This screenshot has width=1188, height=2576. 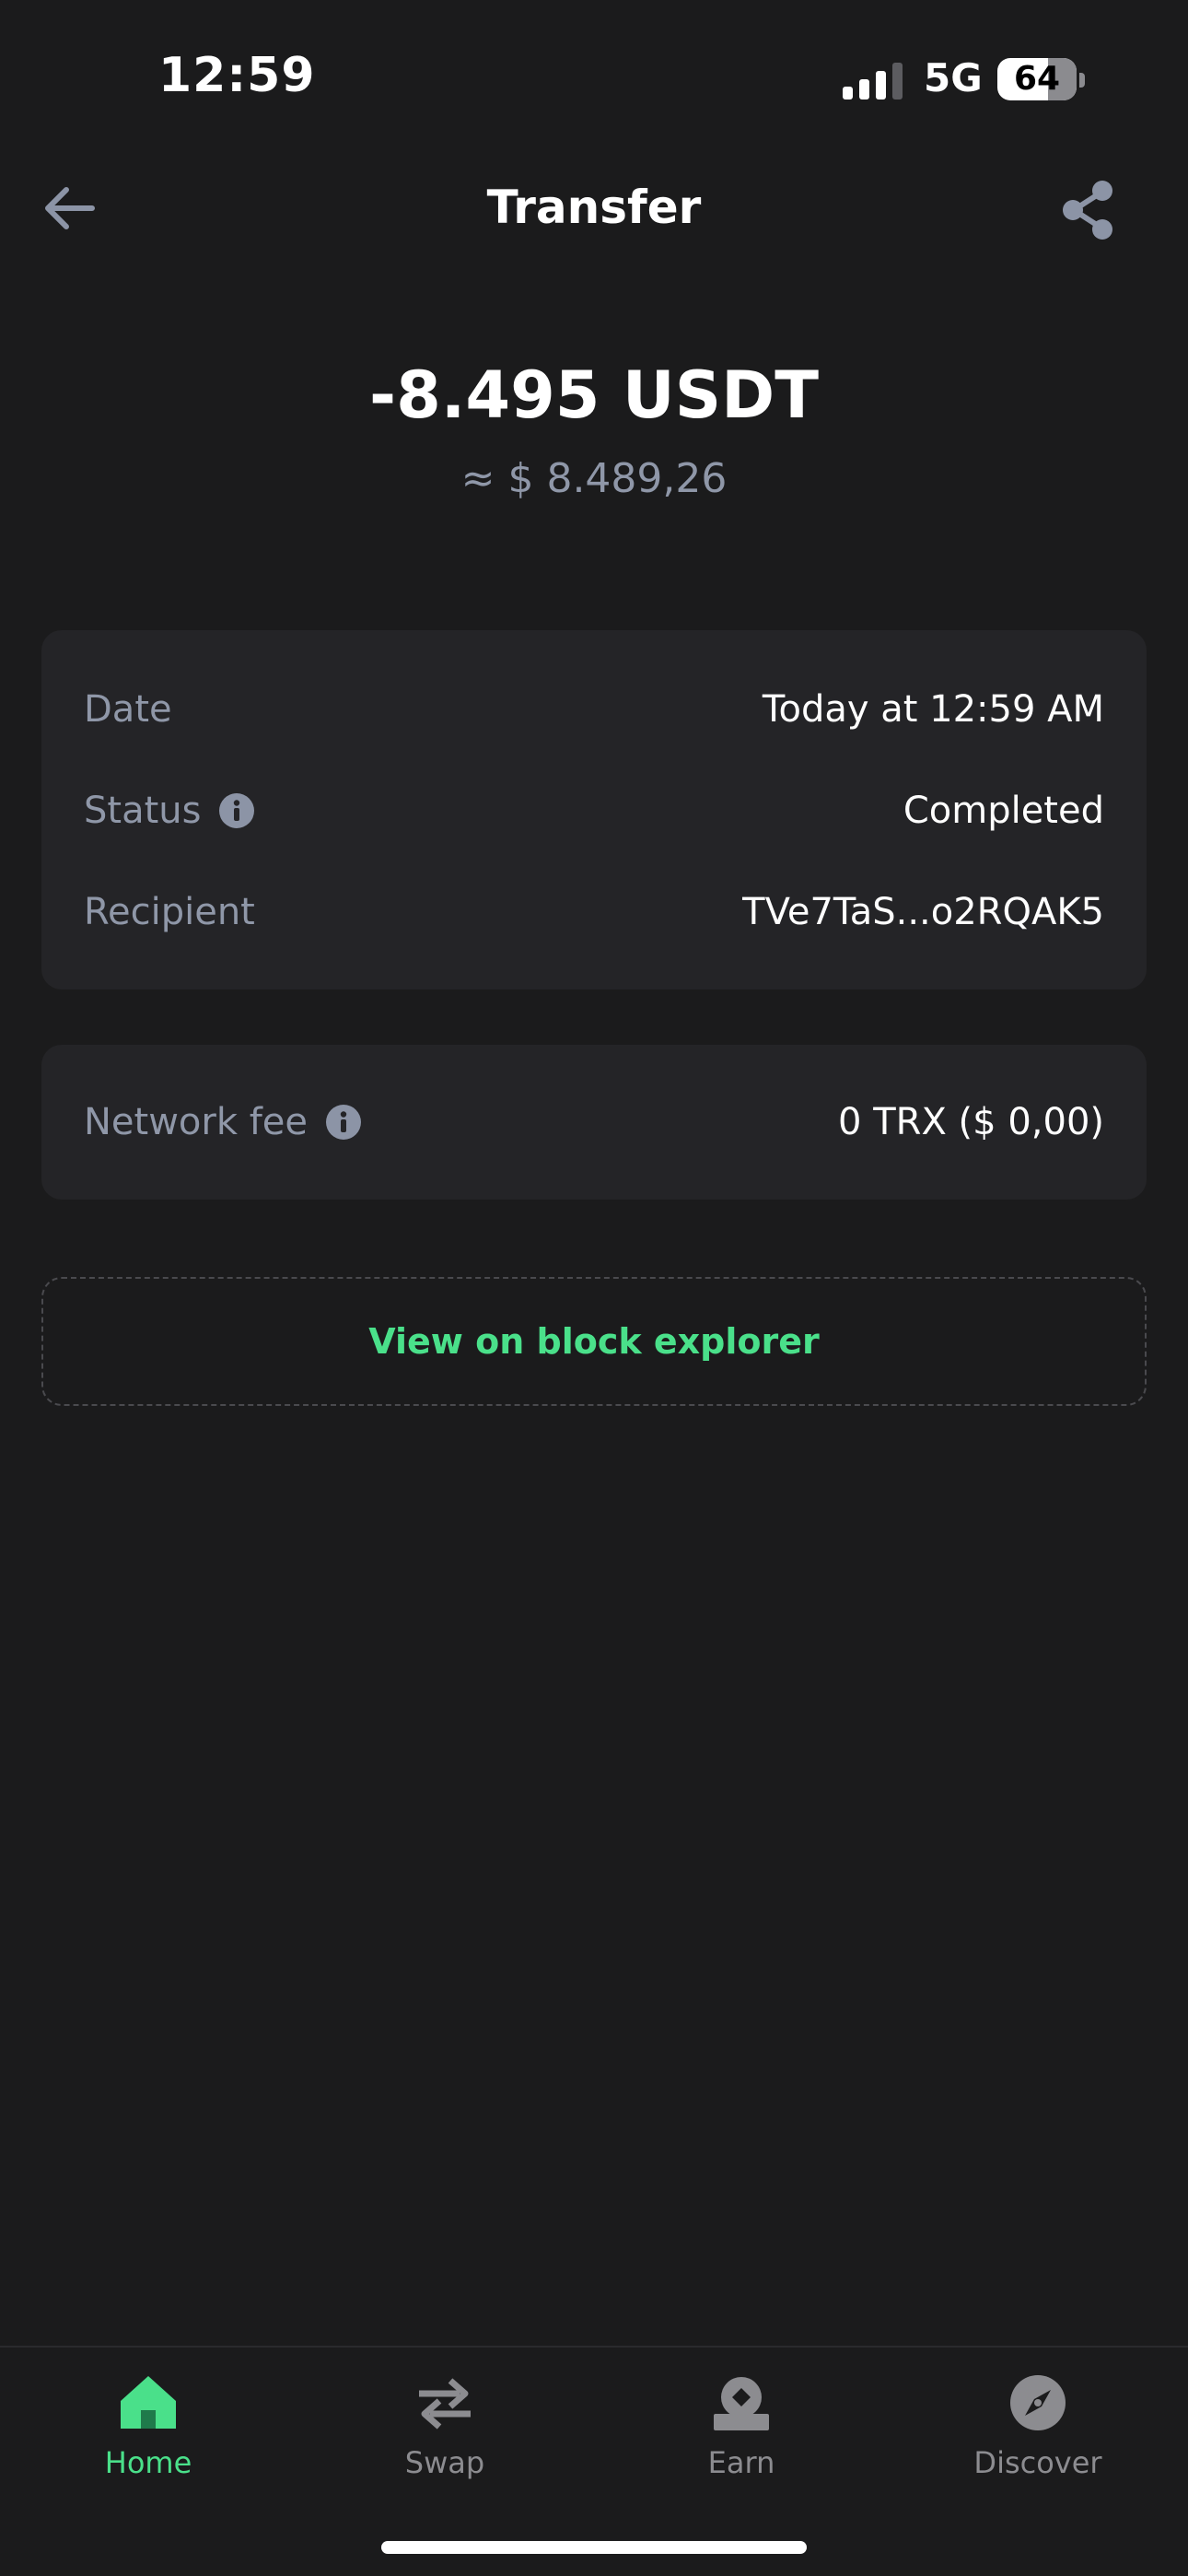 I want to click on home-icon, so click(x=148, y=2402).